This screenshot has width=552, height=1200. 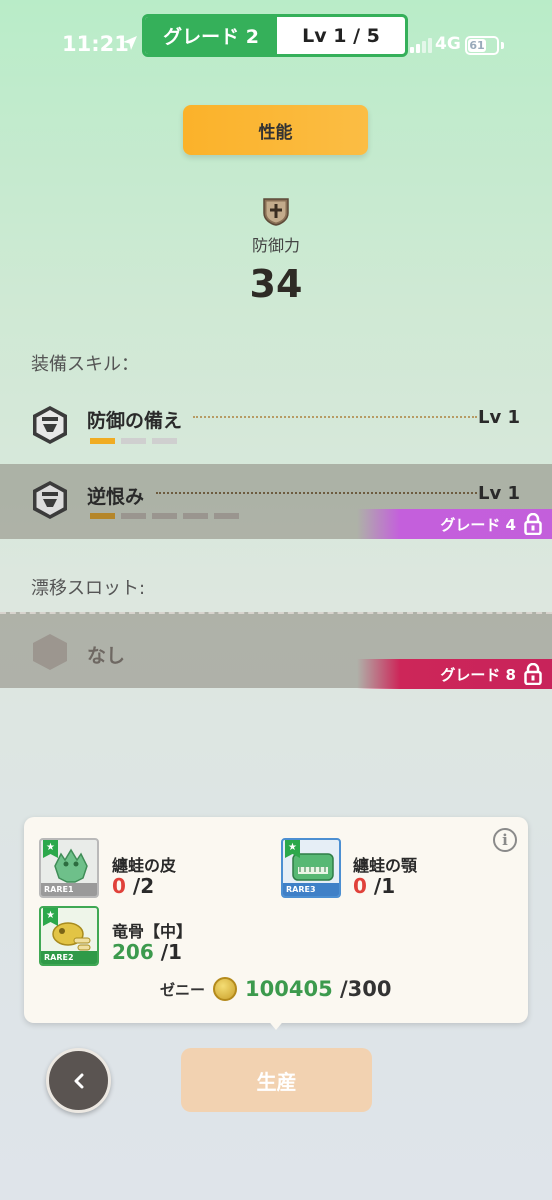 I want to click on material-name: 纏蛙の顎, so click(x=385, y=865).